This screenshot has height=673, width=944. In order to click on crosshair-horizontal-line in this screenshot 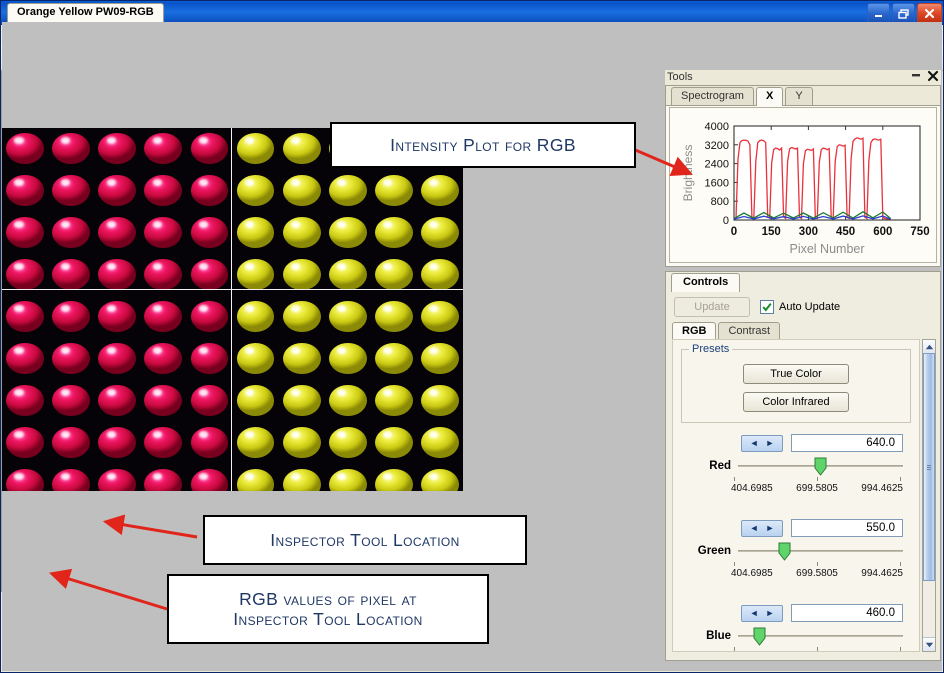, I will do `click(232, 289)`.